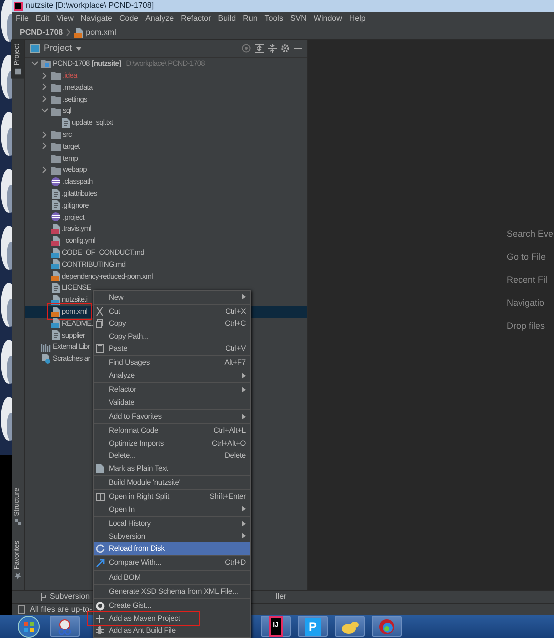 The height and width of the screenshot is (638, 554). I want to click on editor-hint: Recent Fil, so click(528, 280).